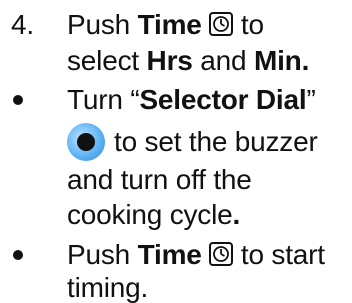  I want to click on bullet2-line1: Push Time to start, so click(196, 254).